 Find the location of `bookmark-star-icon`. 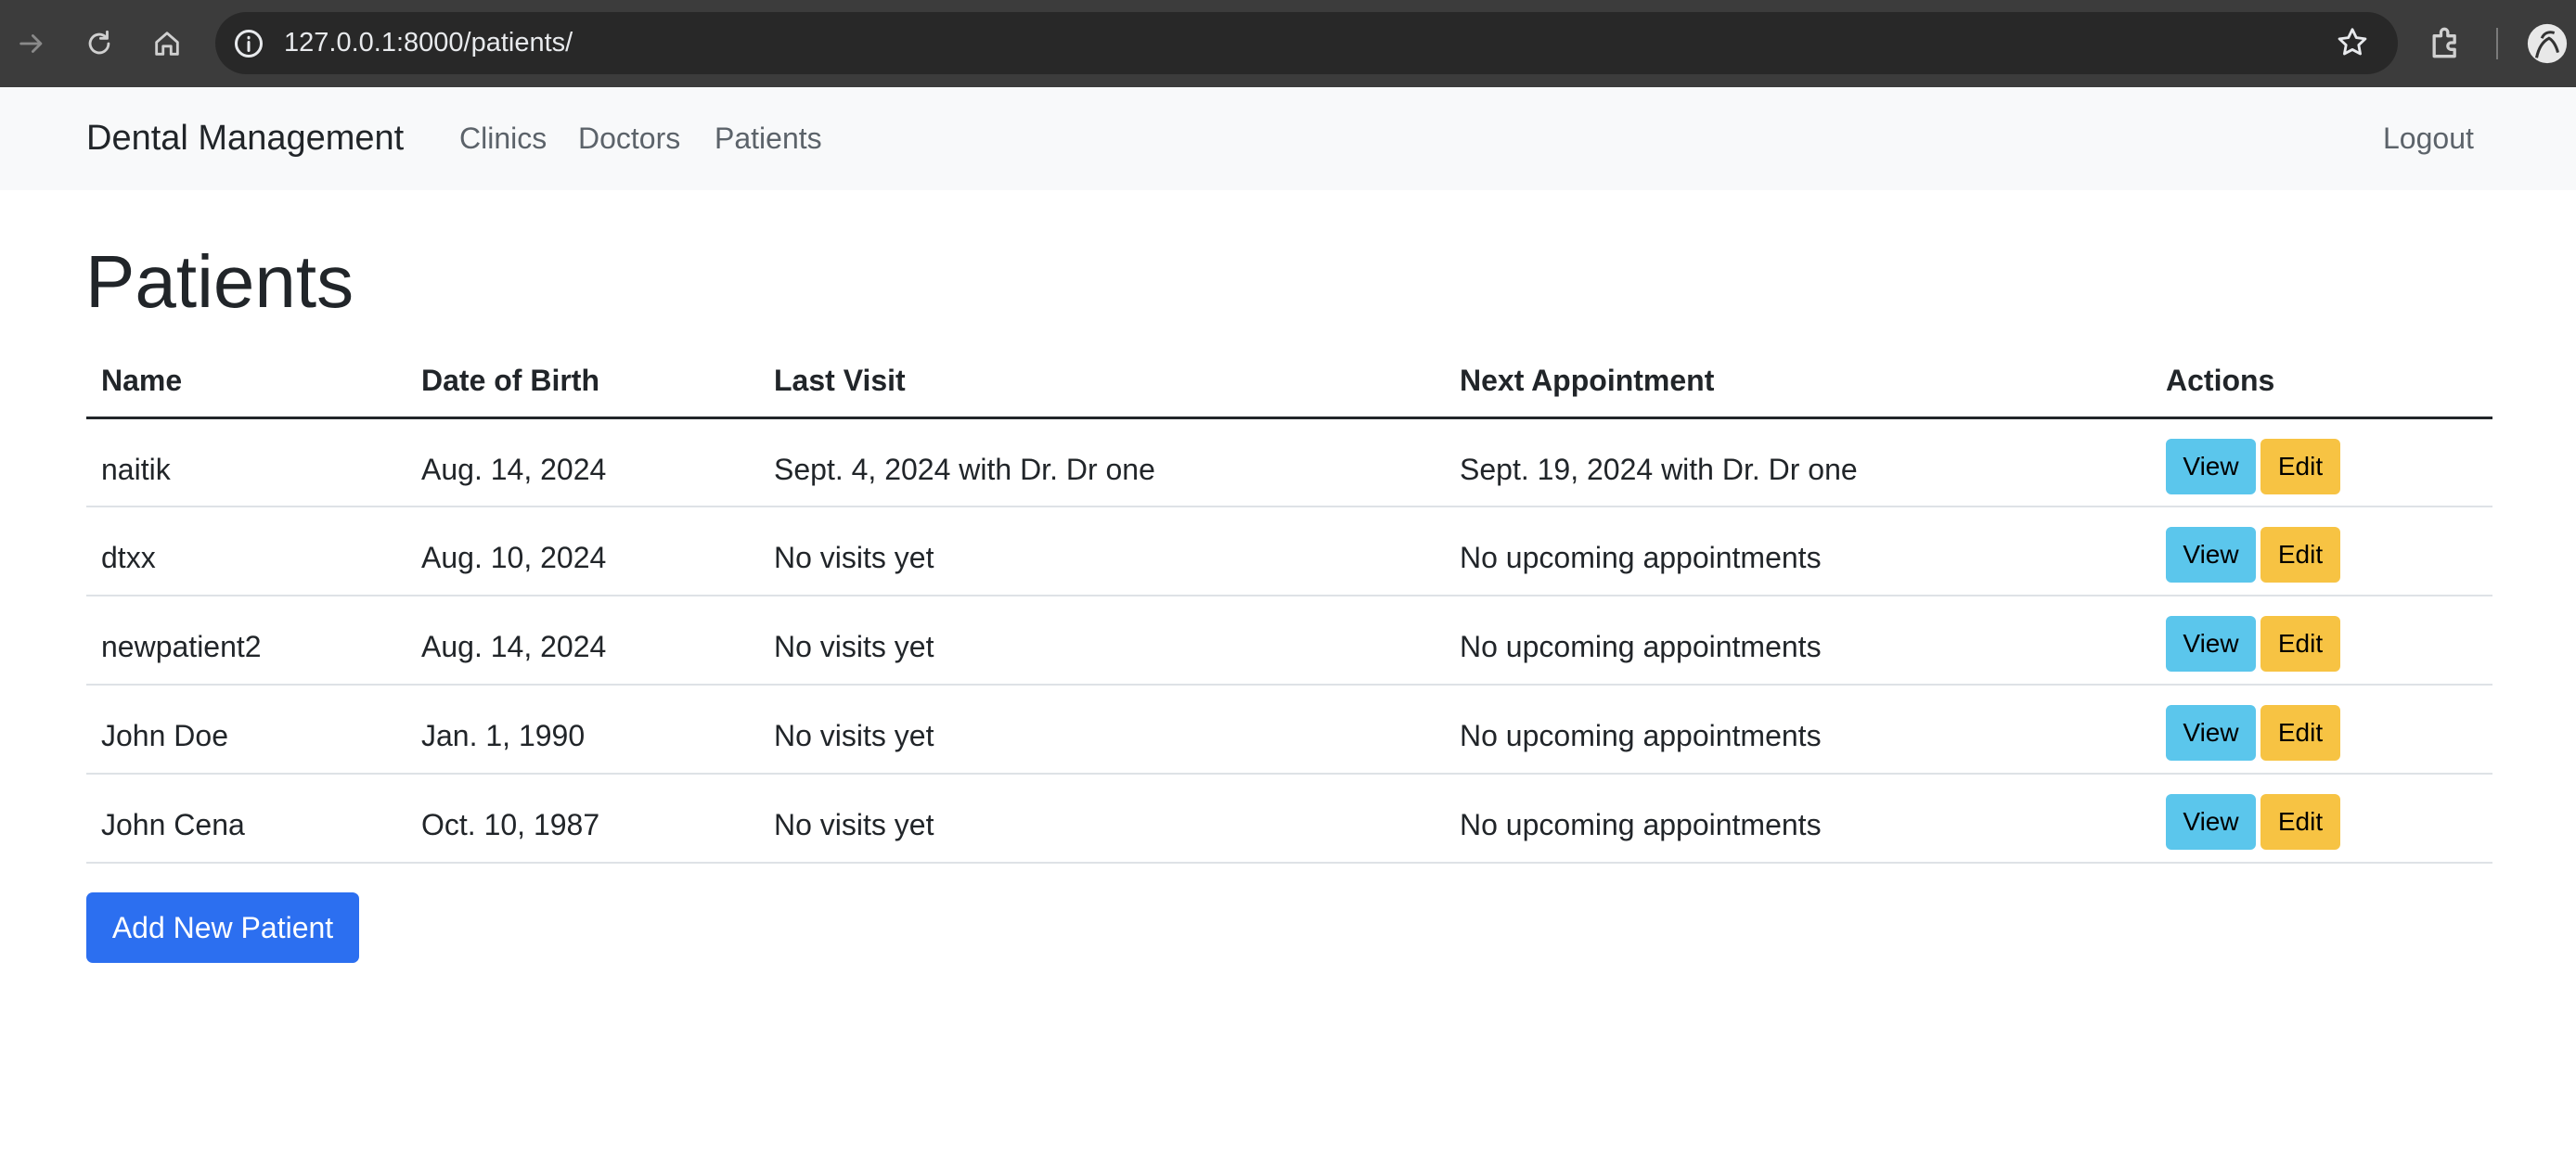

bookmark-star-icon is located at coordinates (2352, 42).